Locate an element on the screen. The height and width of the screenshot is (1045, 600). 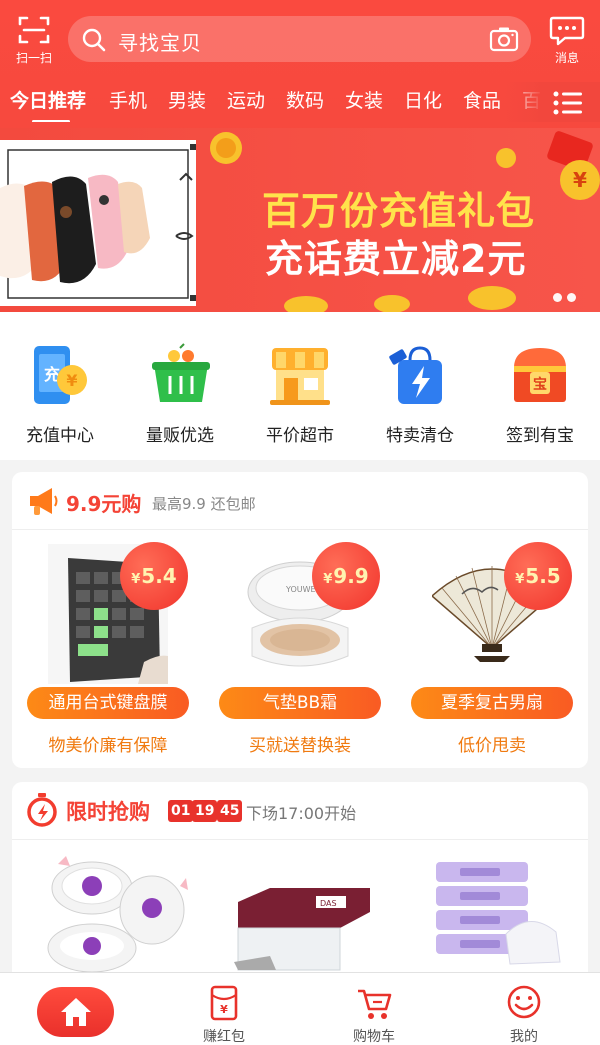
product-name: 通用台式键盘膜 is located at coordinates (108, 703).